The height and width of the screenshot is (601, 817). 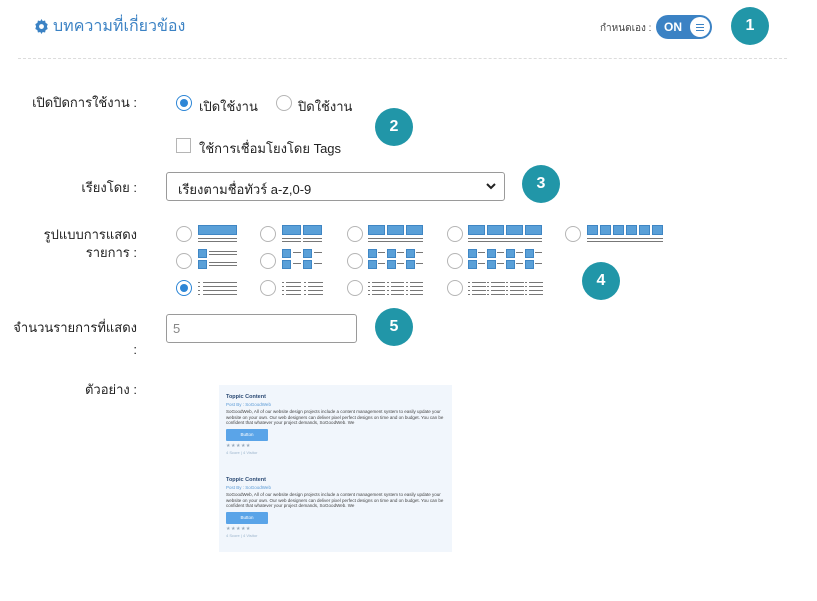 I want to click on step-badge-3: 3, so click(x=541, y=184).